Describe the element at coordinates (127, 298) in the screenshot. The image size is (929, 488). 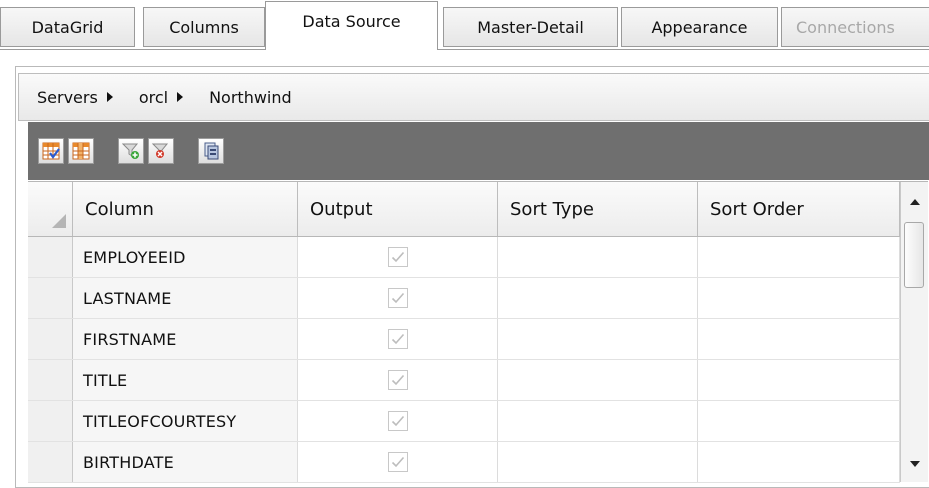
I see `column-name: LASTNAME` at that location.